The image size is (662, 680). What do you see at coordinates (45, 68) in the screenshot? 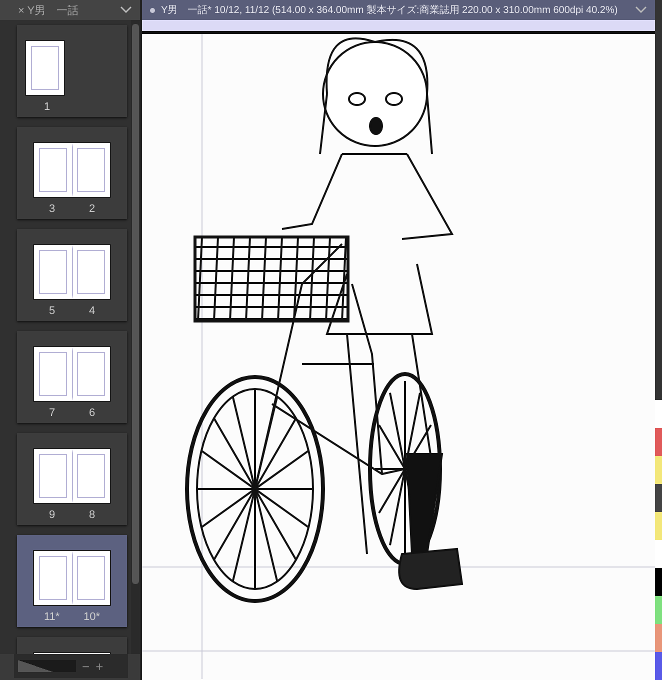
I see `page-thumbnail` at bounding box center [45, 68].